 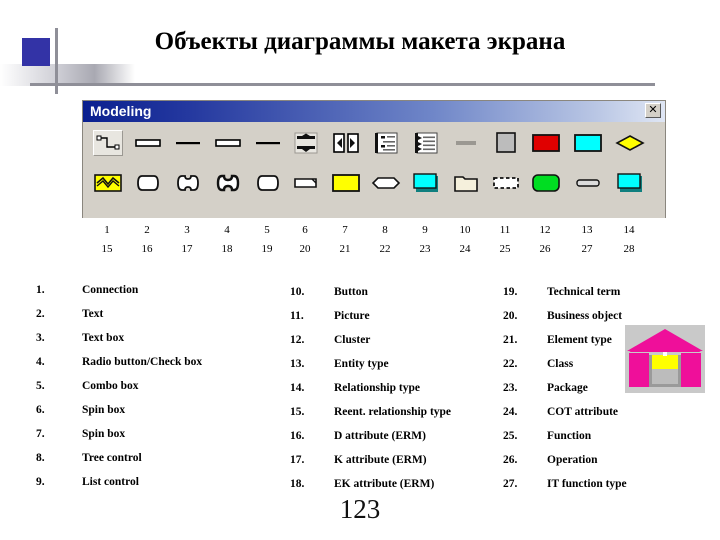 What do you see at coordinates (107, 230) in the screenshot?
I see `number-label: 1` at bounding box center [107, 230].